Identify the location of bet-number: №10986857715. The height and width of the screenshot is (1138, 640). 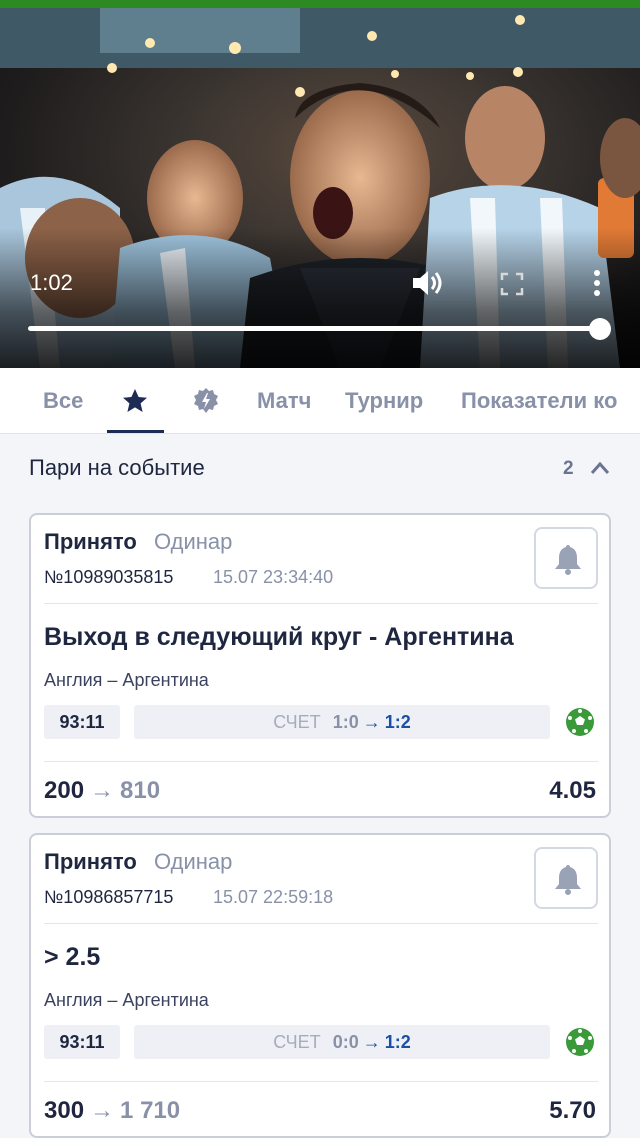
(109, 897).